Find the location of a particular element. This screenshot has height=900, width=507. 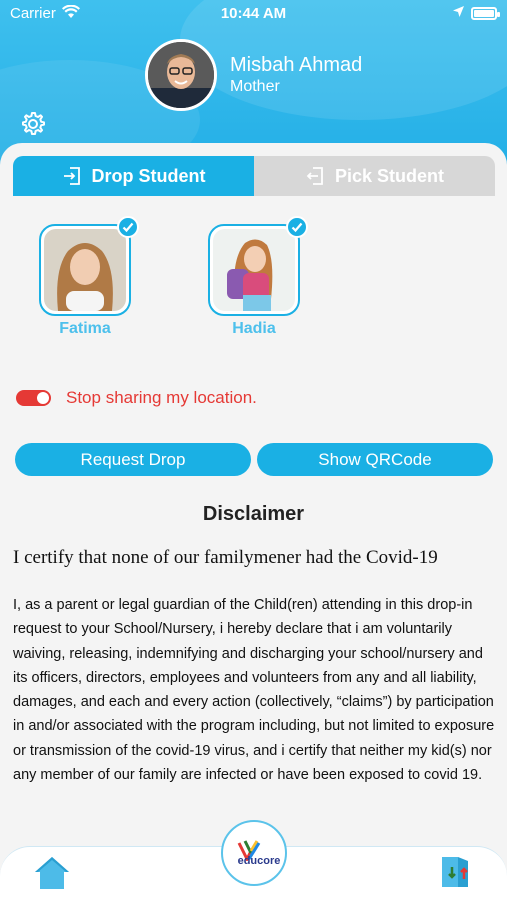

logout-icon is located at coordinates (314, 176).